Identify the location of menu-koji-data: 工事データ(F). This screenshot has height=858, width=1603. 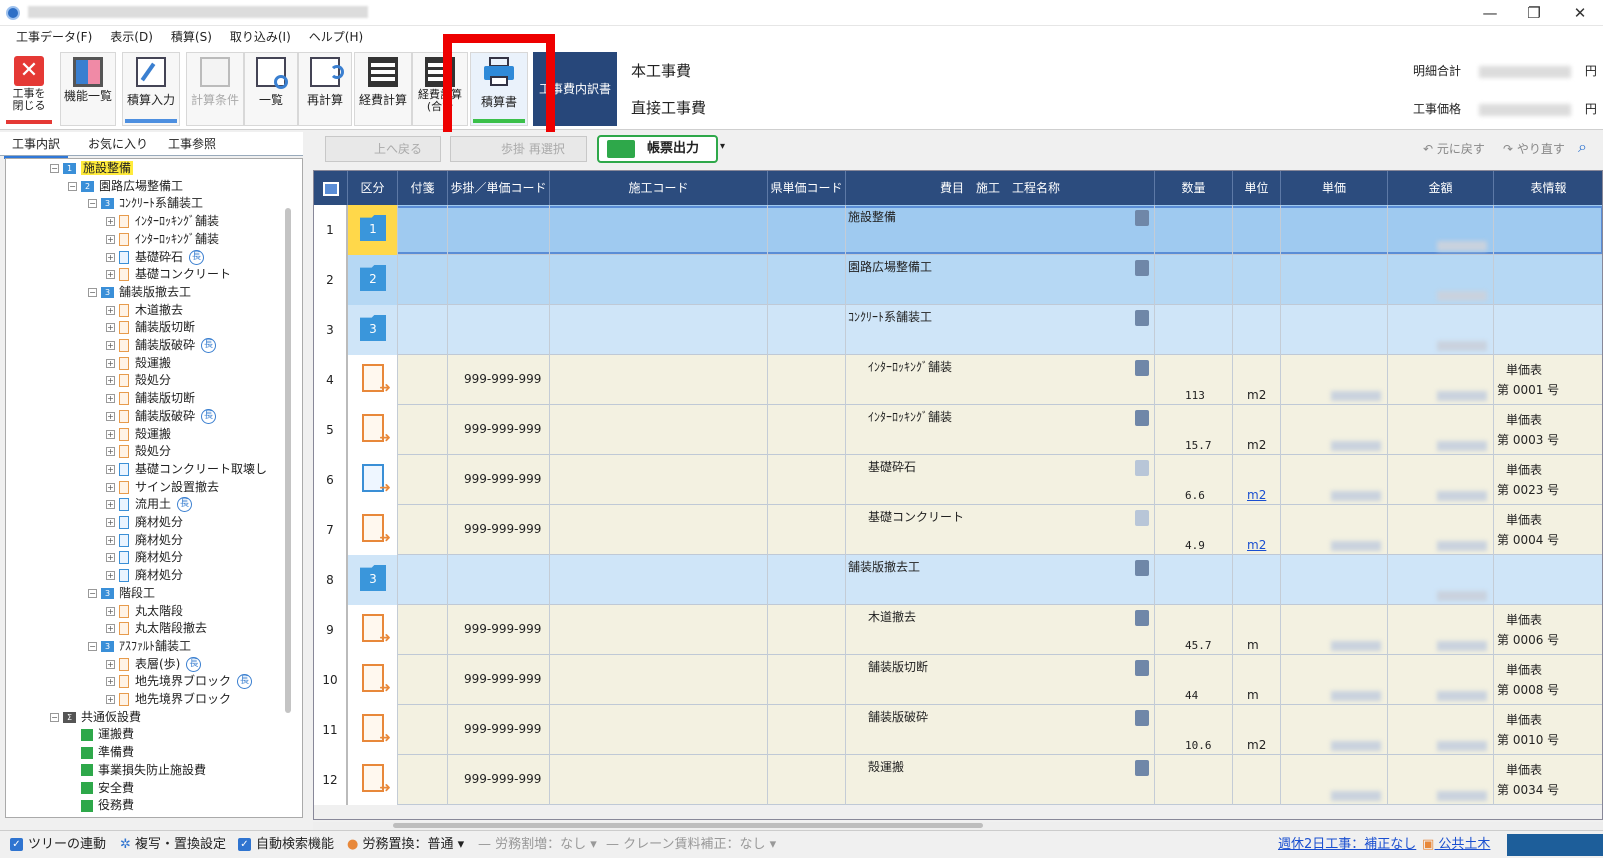
(50, 37).